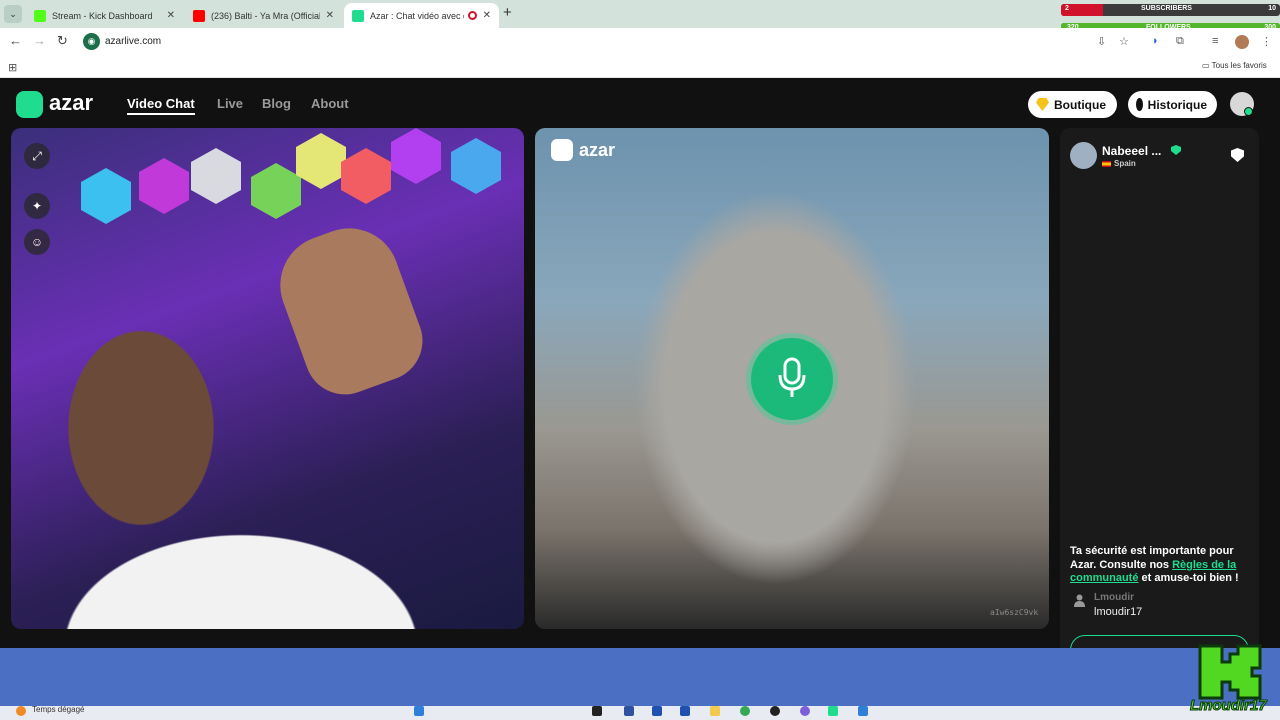  Describe the element at coordinates (1106, 164) in the screenshot. I see `spain-flag-icon` at that location.